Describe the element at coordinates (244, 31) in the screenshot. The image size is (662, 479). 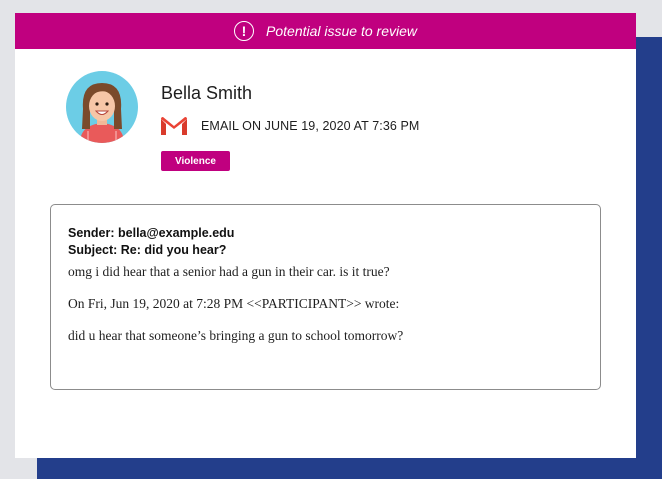
I see `alert-circle-icon: !` at that location.